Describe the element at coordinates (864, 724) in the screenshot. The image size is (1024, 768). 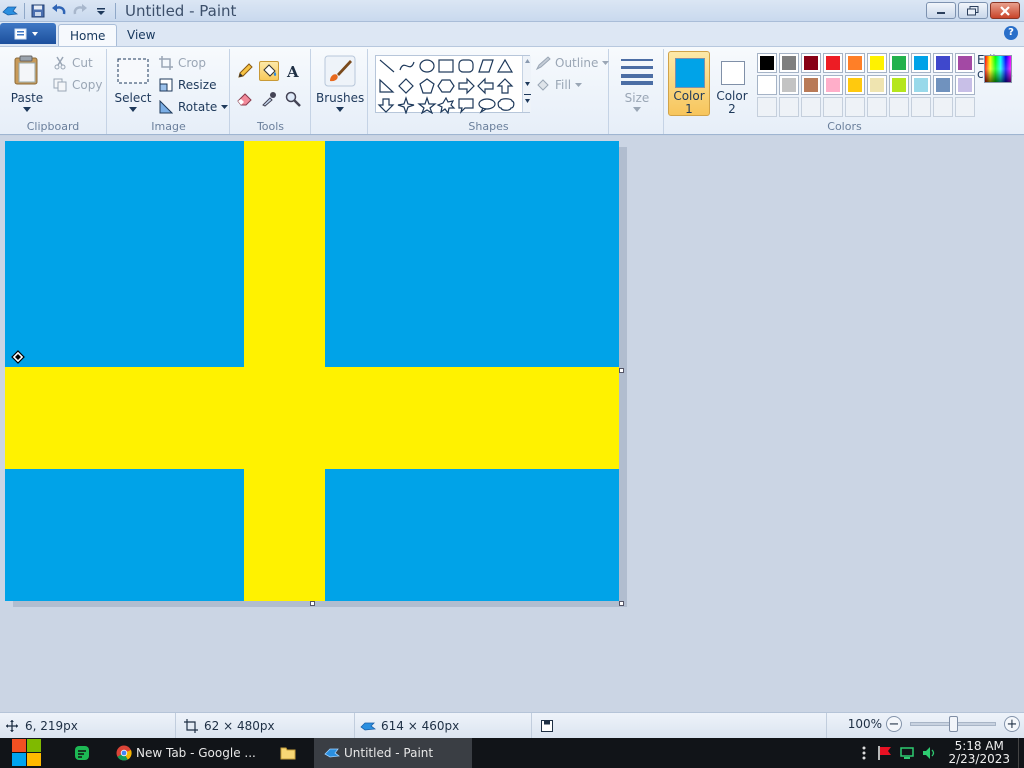
I see `zoom-level: 100%` at that location.